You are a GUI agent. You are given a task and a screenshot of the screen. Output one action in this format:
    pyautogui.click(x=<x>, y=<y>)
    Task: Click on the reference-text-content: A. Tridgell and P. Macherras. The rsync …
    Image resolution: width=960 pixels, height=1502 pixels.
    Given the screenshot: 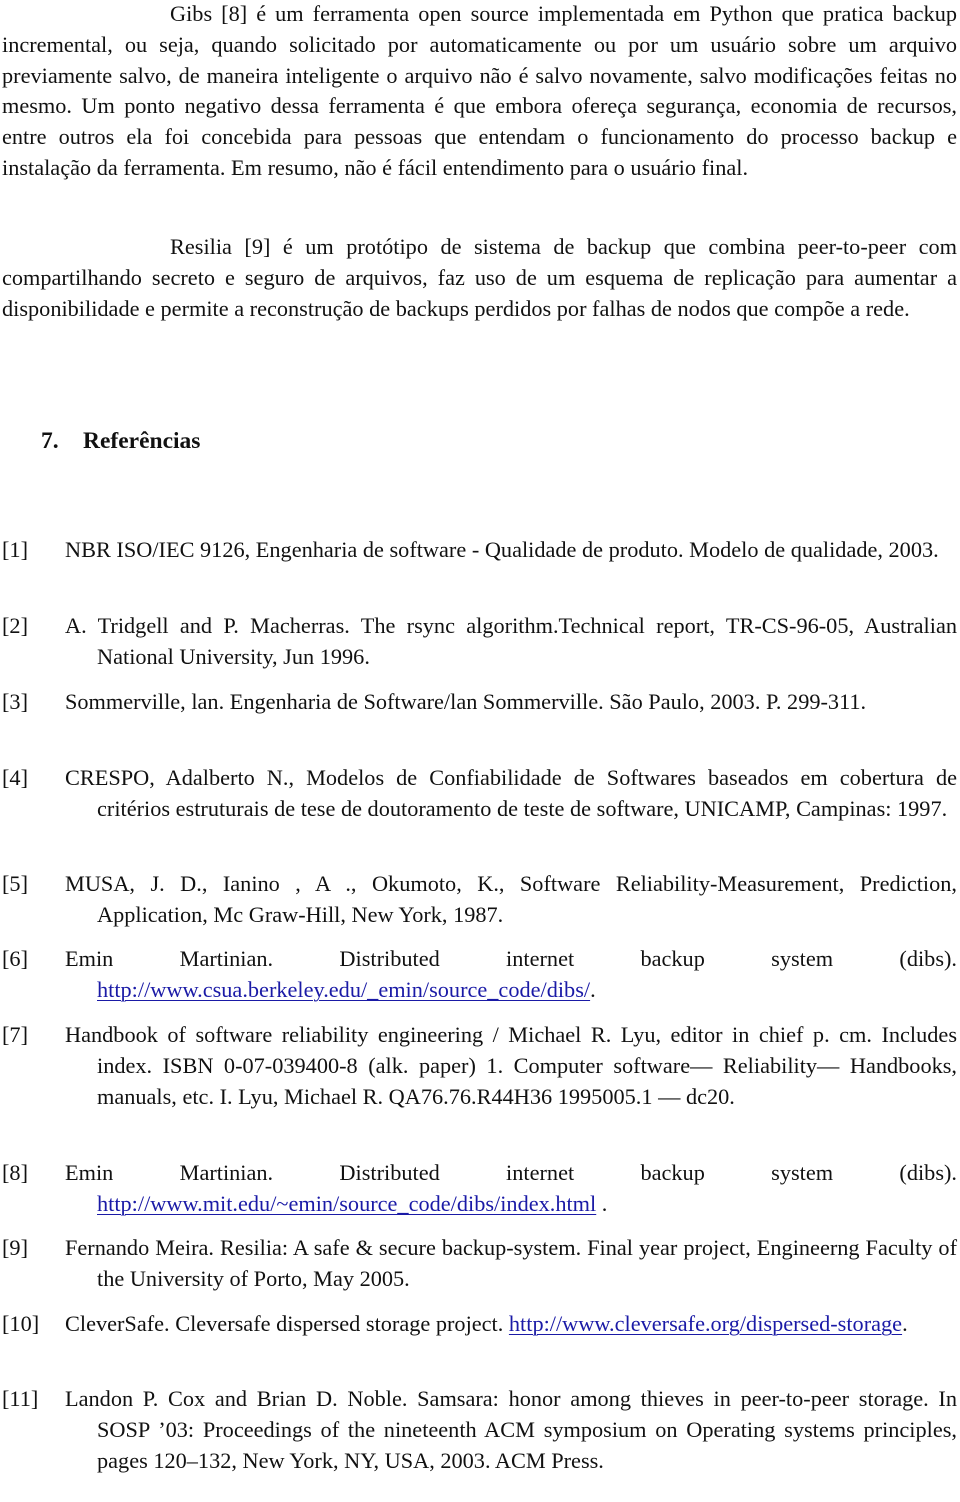 What is the action you would take?
    pyautogui.click(x=511, y=641)
    